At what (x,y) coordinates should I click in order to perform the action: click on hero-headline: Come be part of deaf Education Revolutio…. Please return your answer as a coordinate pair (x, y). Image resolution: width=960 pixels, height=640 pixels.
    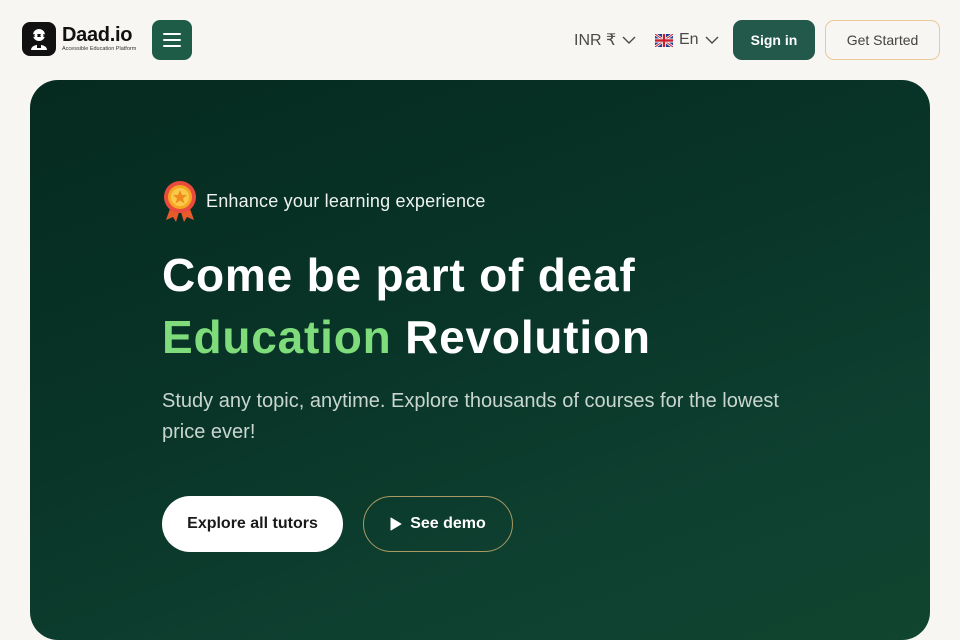
    Looking at the image, I should click on (406, 306).